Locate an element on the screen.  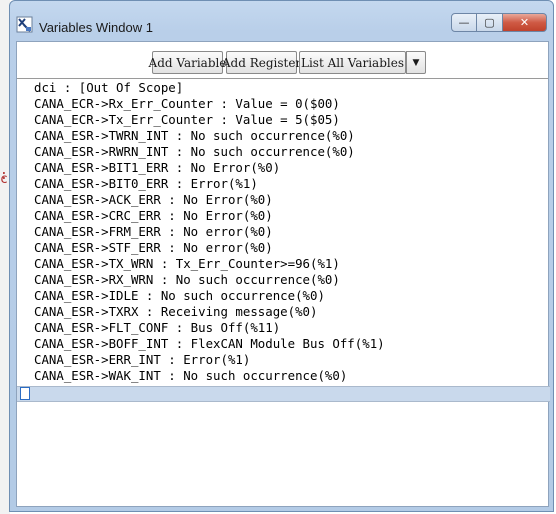
window-controls: — ▢ ✕ is located at coordinates (499, 23).